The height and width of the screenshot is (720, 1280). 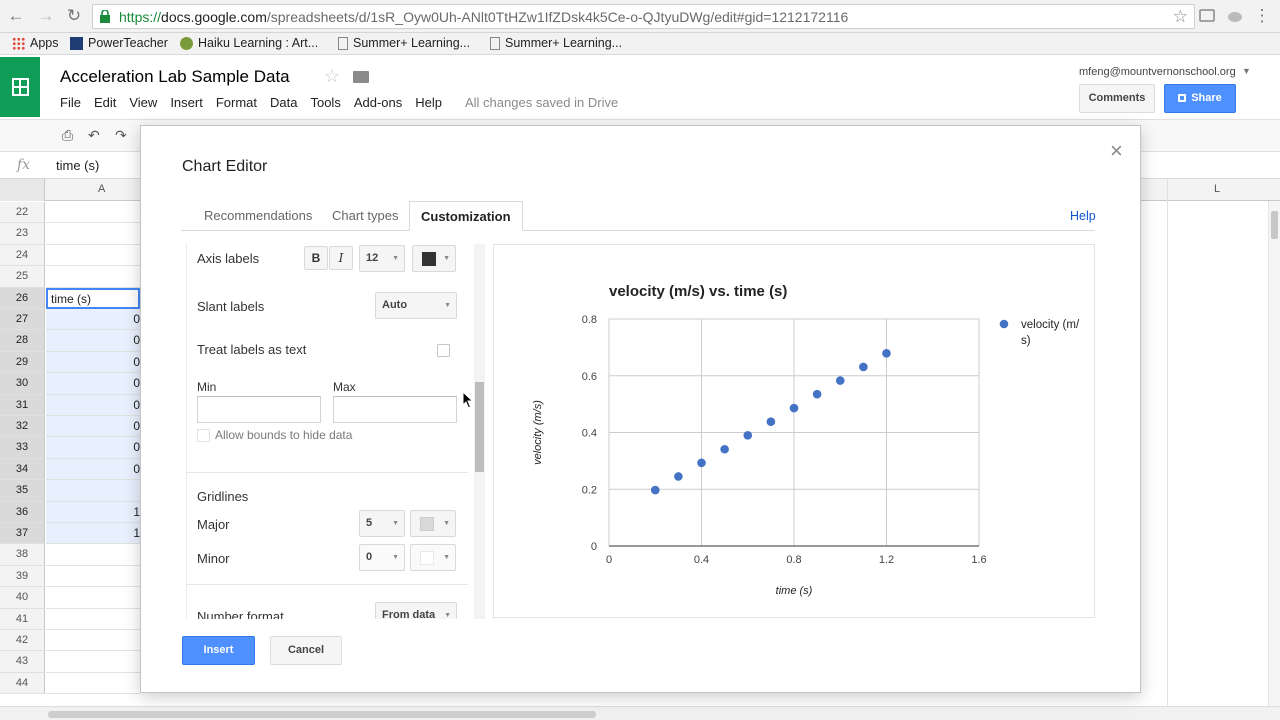 What do you see at coordinates (1116, 151) in the screenshot?
I see `close-icon: ×` at bounding box center [1116, 151].